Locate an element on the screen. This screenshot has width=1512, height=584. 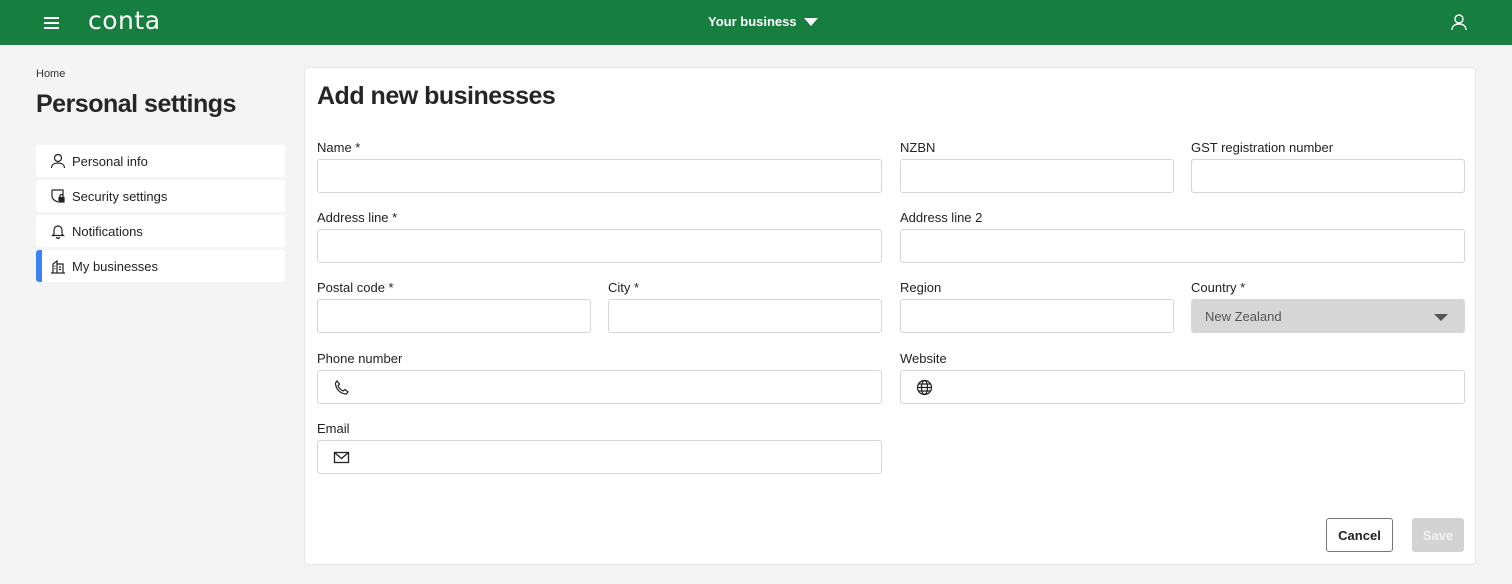
website-input is located at coordinates (1182, 387).